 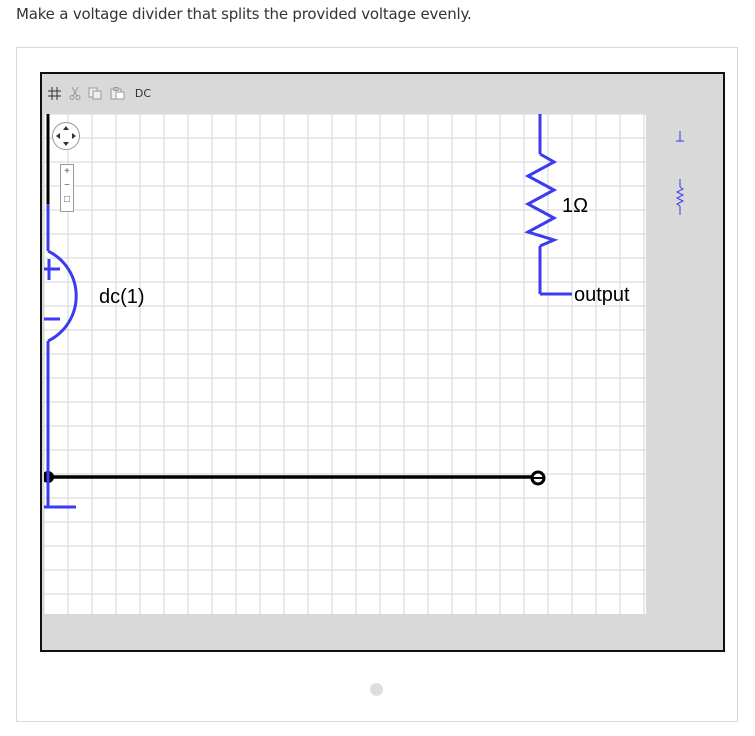 I want to click on zoom-out-icon: −, so click(x=67, y=186).